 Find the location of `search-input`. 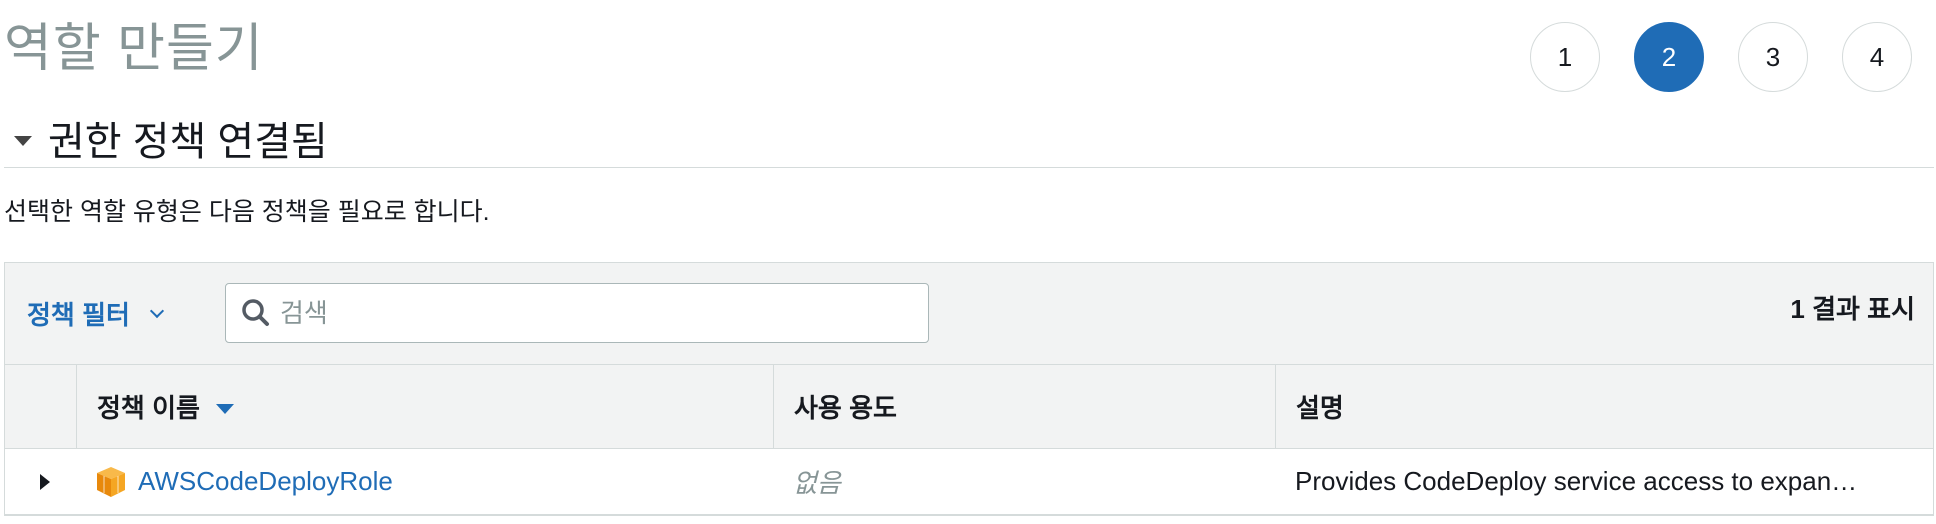

search-input is located at coordinates (580, 313).